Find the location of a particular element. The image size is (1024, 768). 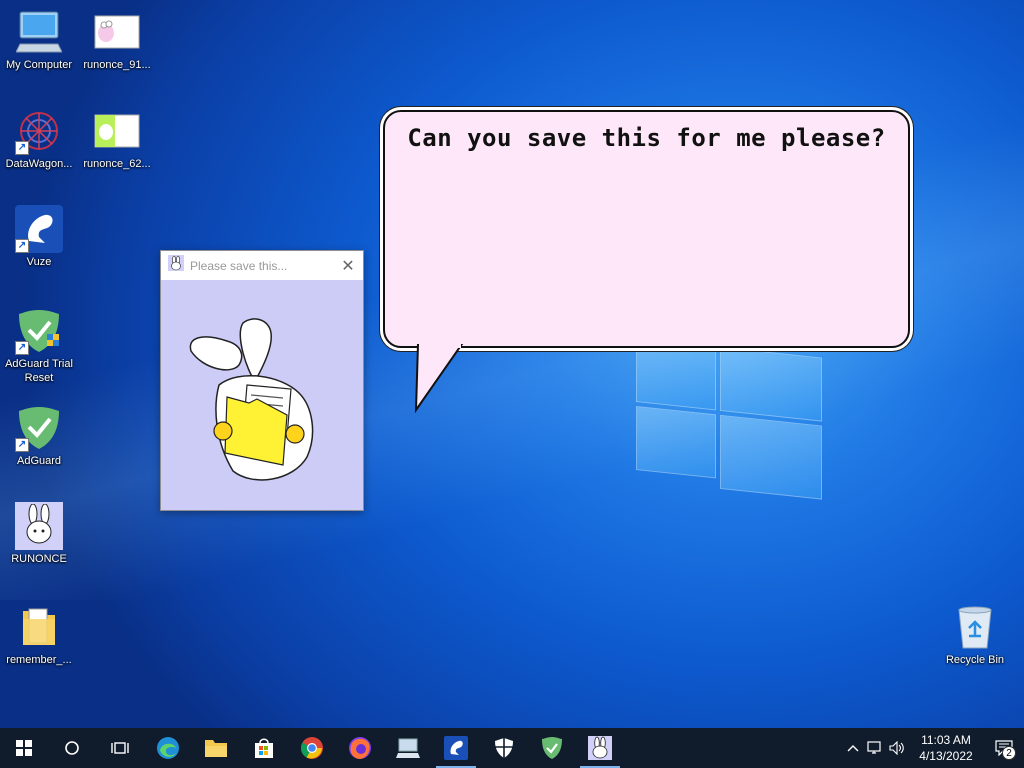

please-save-window: Please save this... ✕ is located at coordinates (262, 380).